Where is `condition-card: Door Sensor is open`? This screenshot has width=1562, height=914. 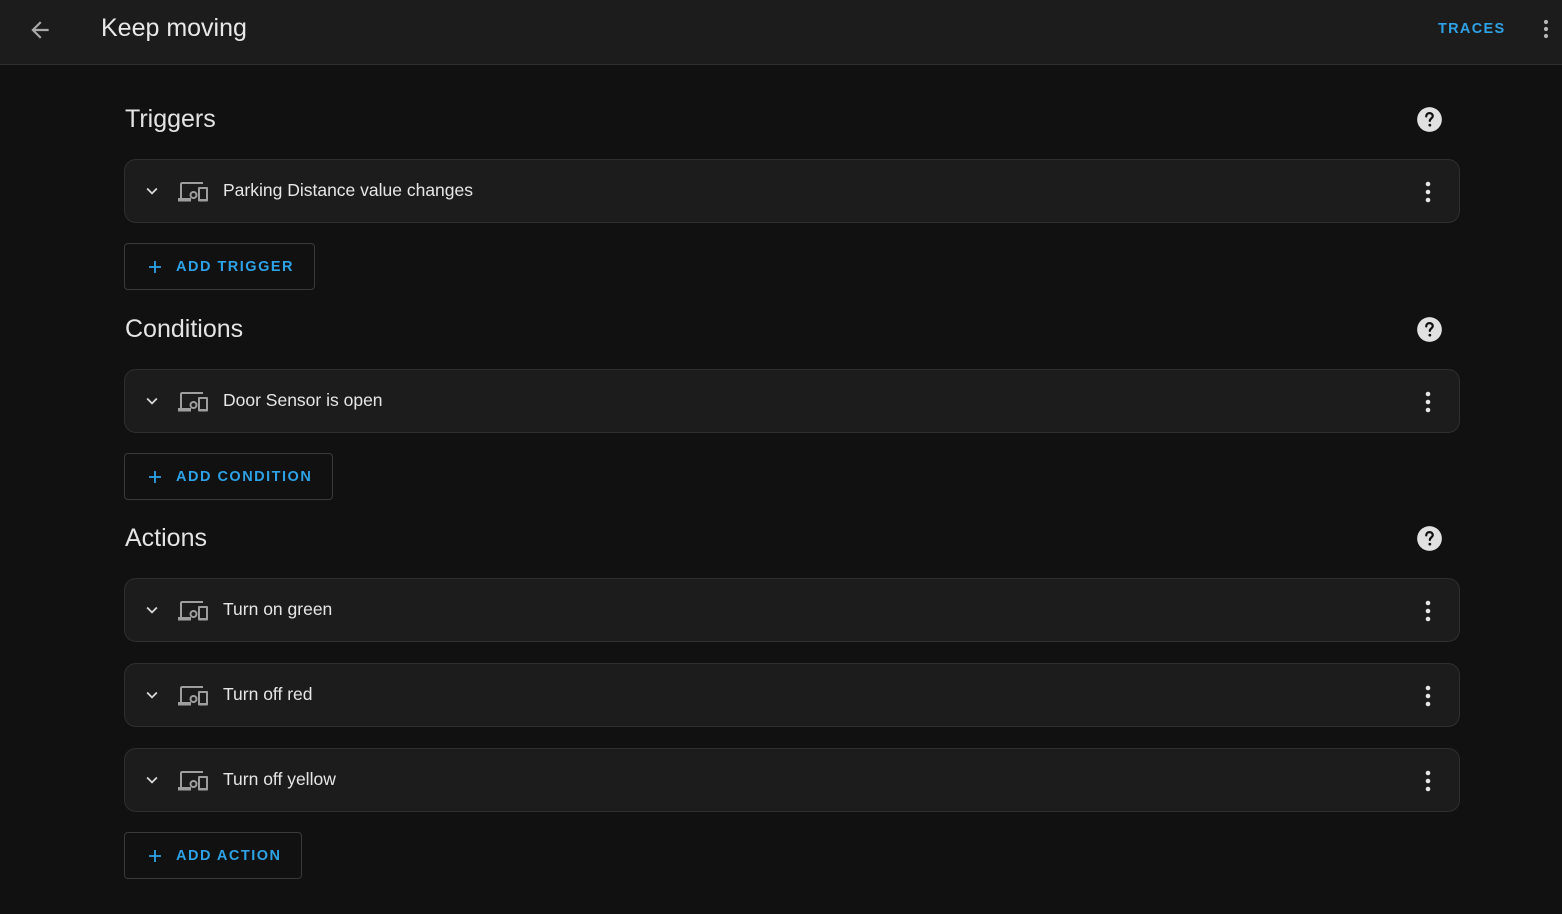
condition-card: Door Sensor is open is located at coordinates (792, 401).